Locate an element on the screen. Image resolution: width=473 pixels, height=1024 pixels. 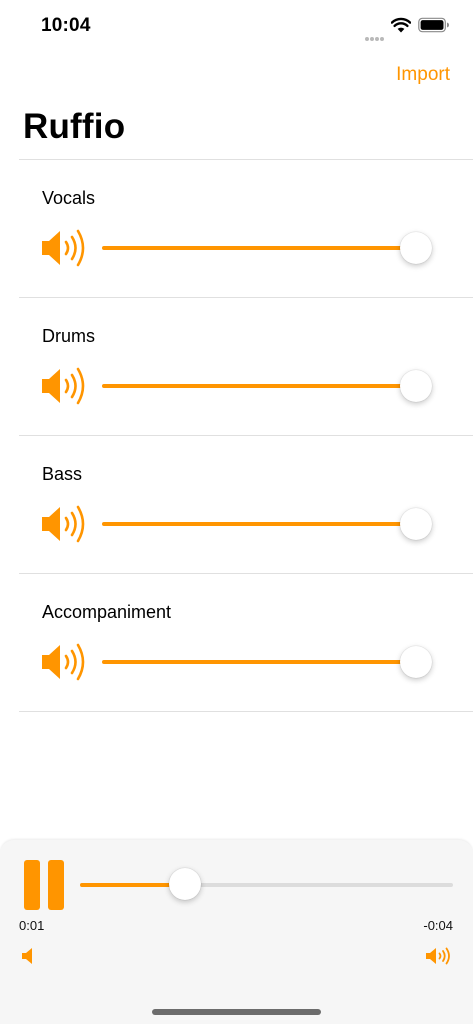
speaker-max-icon is located at coordinates (439, 956).